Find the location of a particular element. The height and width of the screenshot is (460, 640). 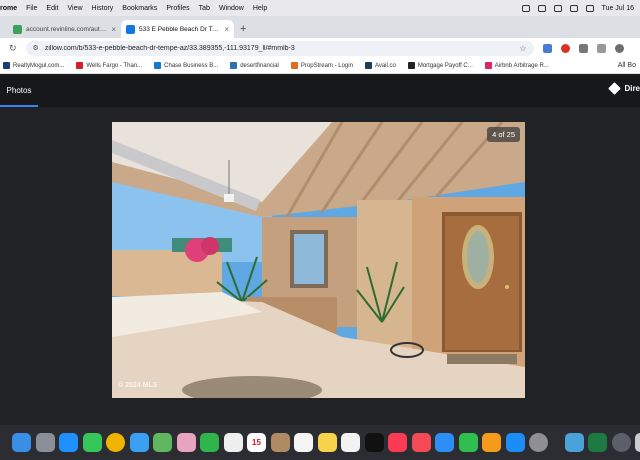

freeform-icon is located at coordinates (350, 442).